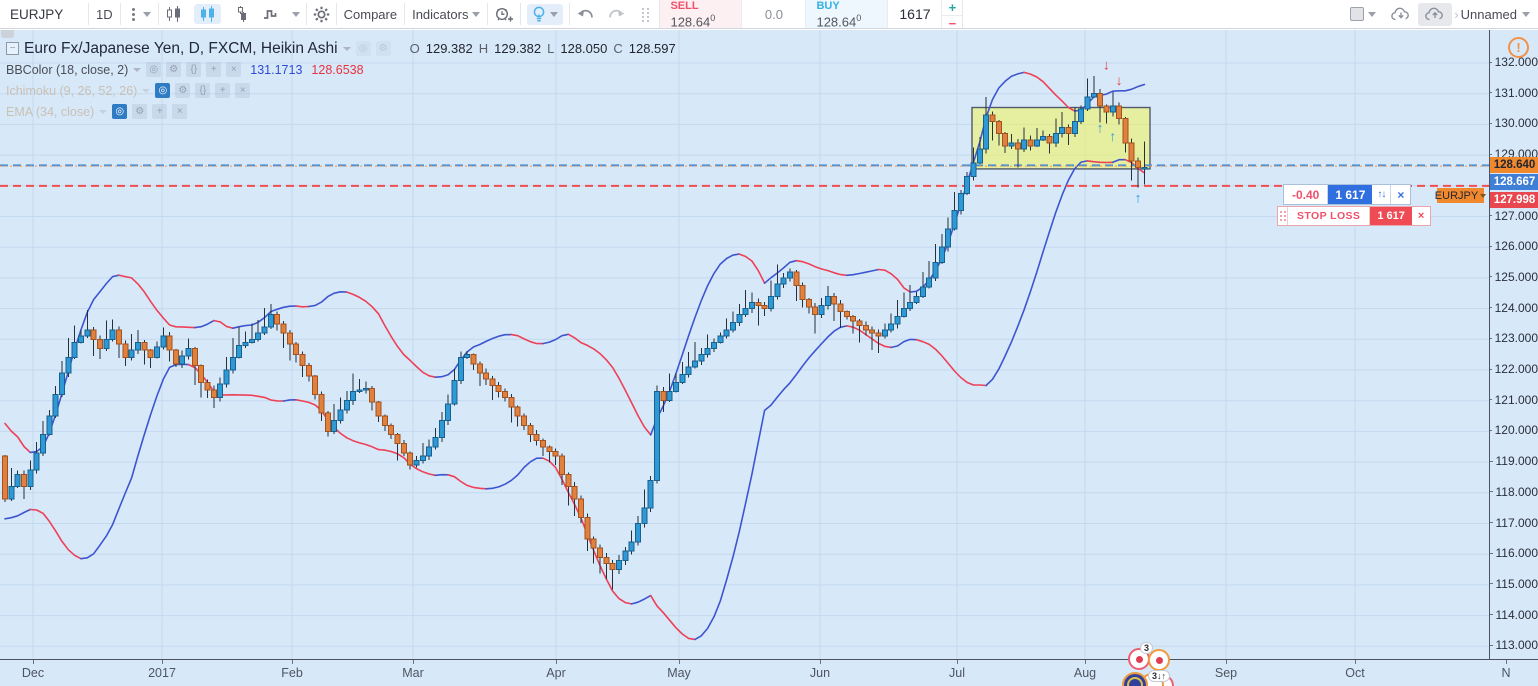  Describe the element at coordinates (476, 14) in the screenshot. I see `chevron-down-icon` at that location.